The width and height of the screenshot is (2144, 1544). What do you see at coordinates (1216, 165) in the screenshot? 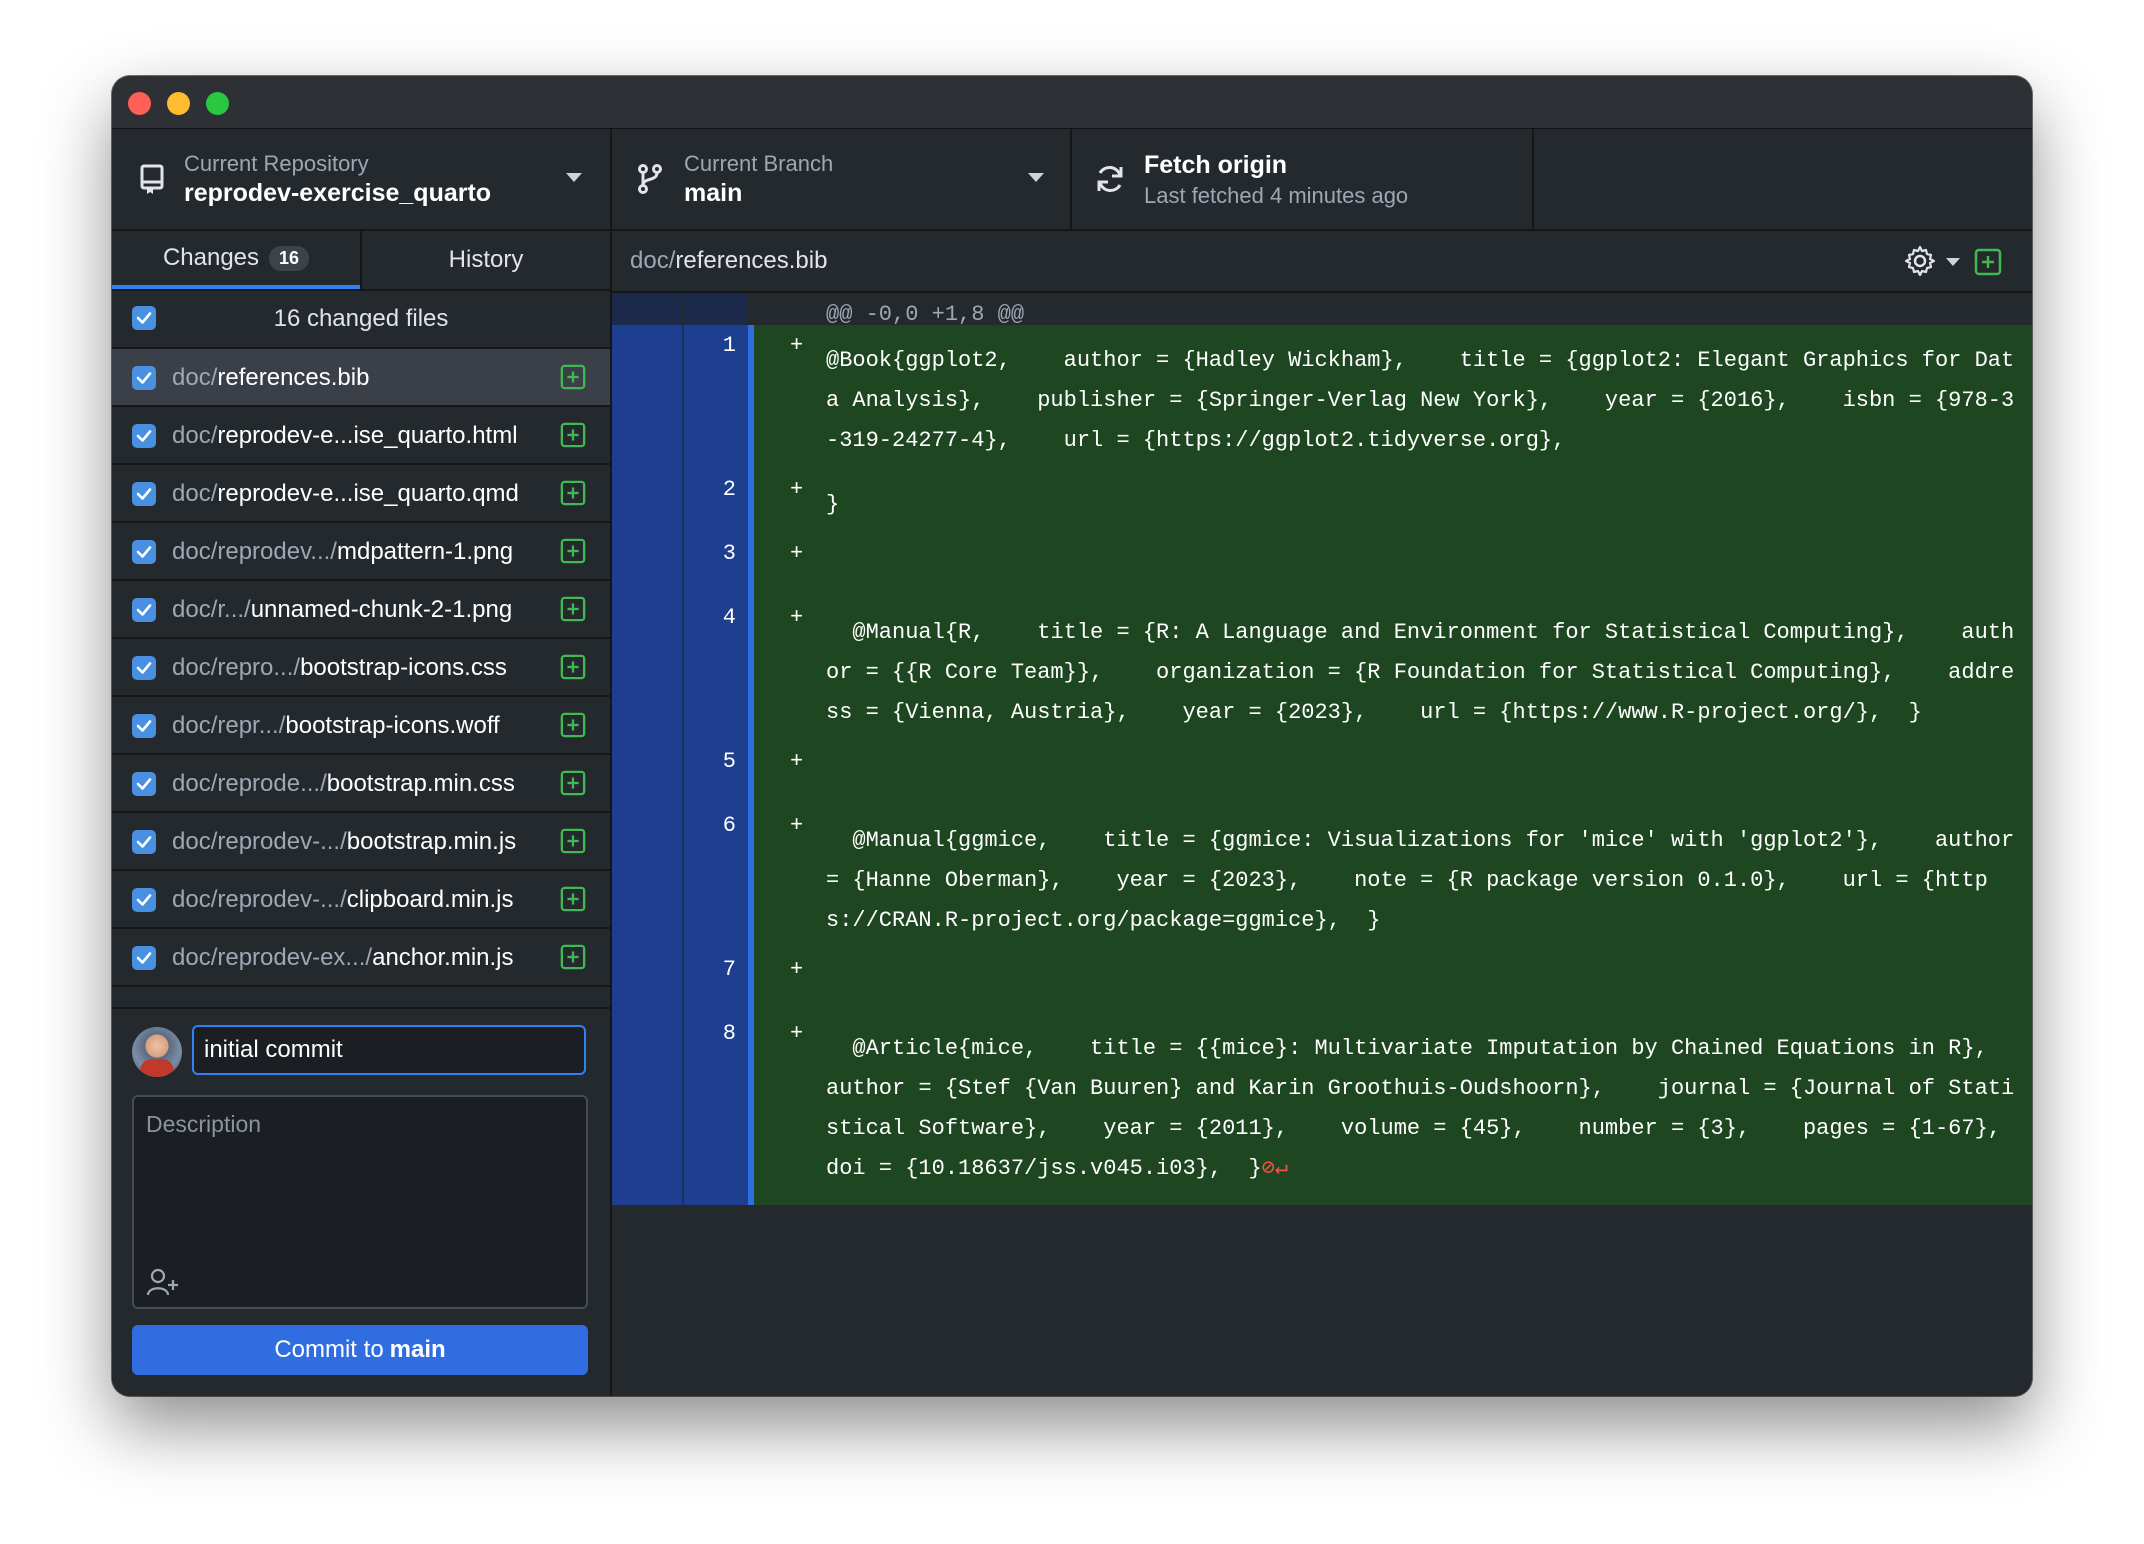
I see `fetch-origin-label: Fetch origin` at bounding box center [1216, 165].